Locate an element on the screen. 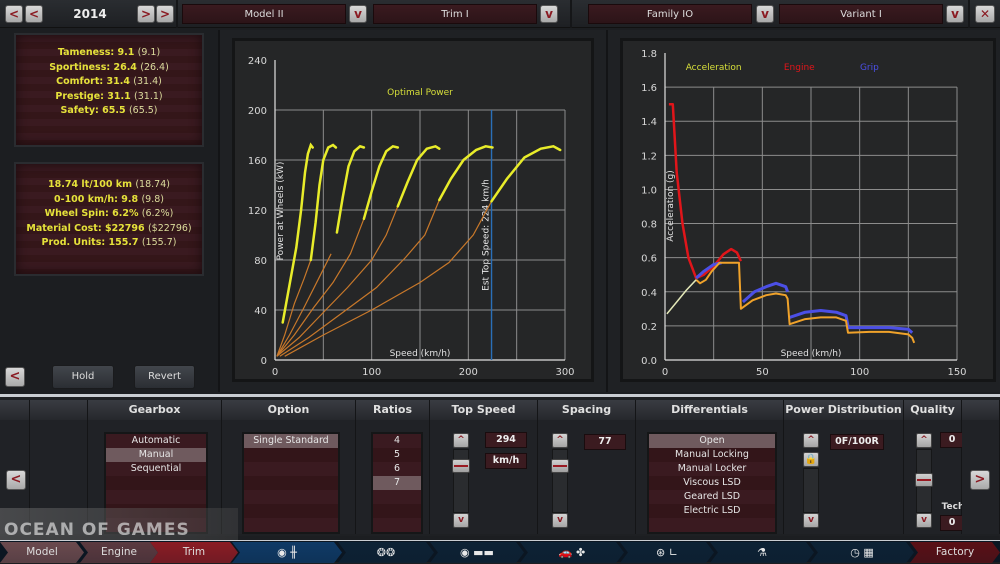  stat-previous-value: (9.1) is located at coordinates (149, 52).